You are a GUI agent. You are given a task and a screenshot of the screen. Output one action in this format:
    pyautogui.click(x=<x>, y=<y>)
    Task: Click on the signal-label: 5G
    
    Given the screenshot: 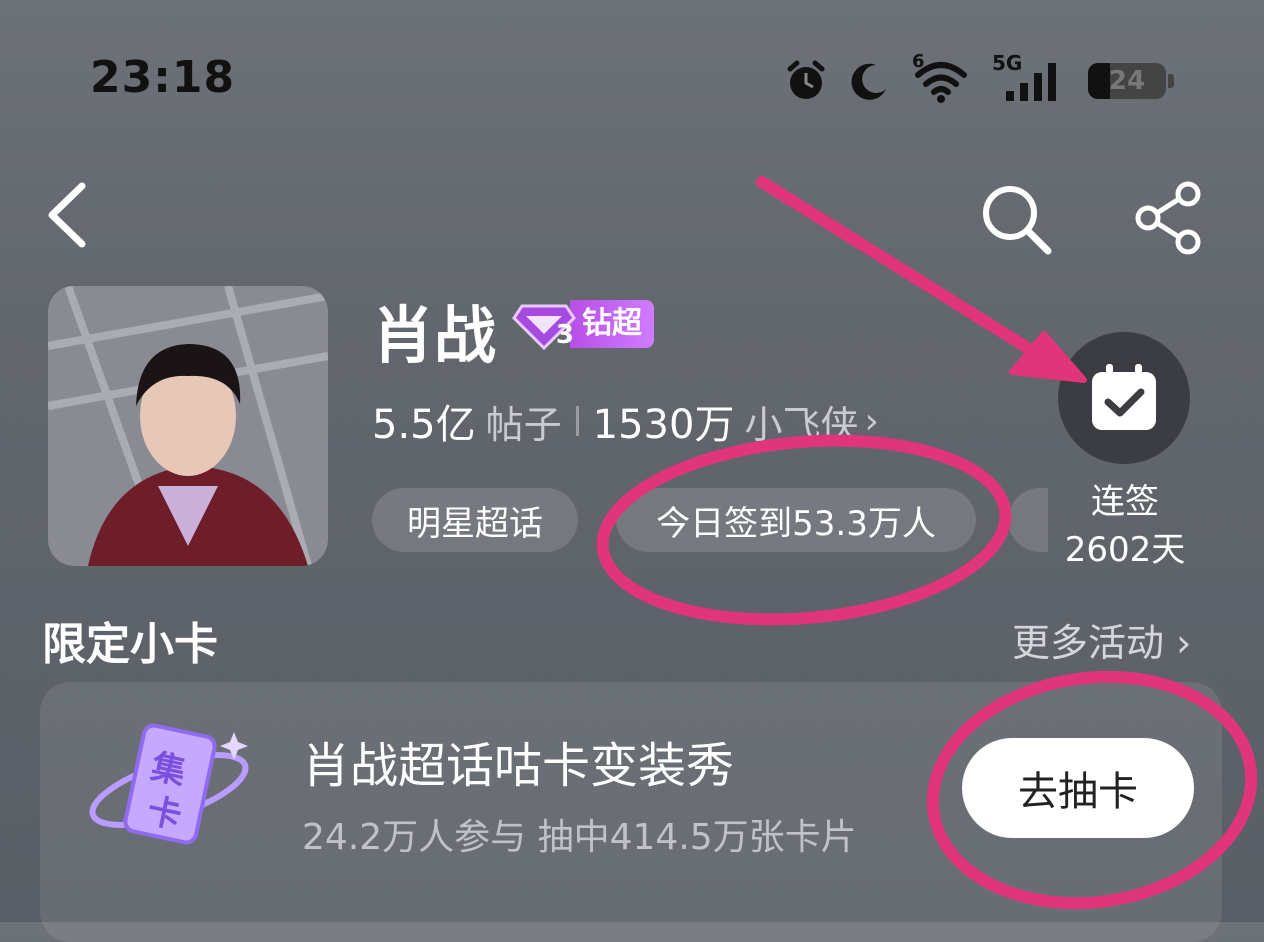 What is the action you would take?
    pyautogui.click(x=1007, y=63)
    